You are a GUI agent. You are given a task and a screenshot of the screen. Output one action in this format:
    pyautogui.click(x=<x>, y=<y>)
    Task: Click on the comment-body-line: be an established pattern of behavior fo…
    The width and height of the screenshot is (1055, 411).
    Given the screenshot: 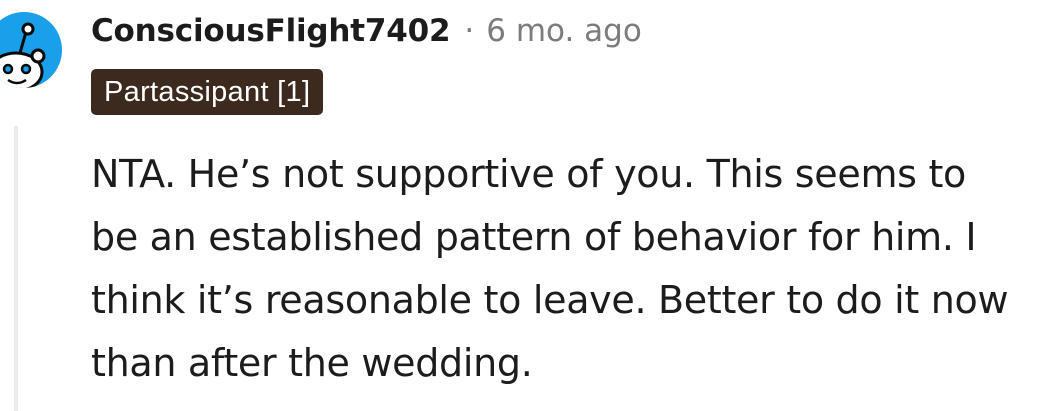 What is the action you would take?
    pyautogui.click(x=534, y=237)
    